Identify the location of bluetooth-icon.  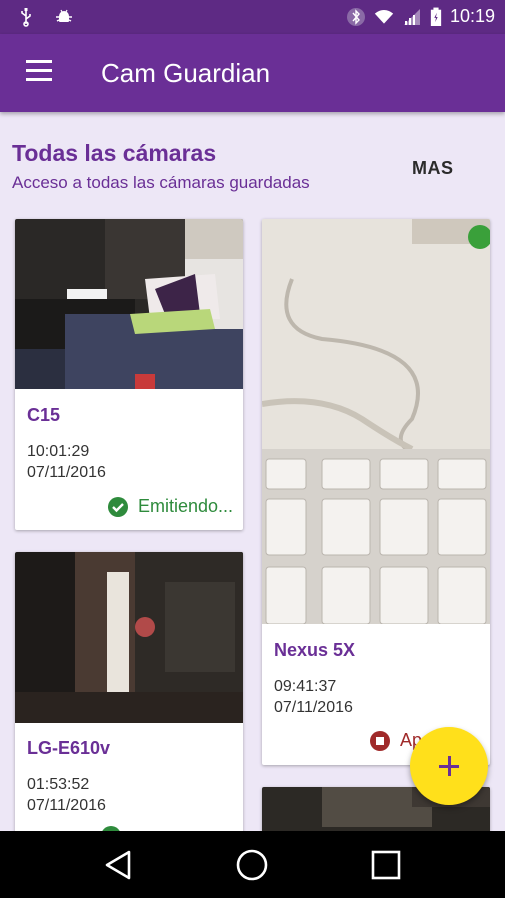
(355, 16).